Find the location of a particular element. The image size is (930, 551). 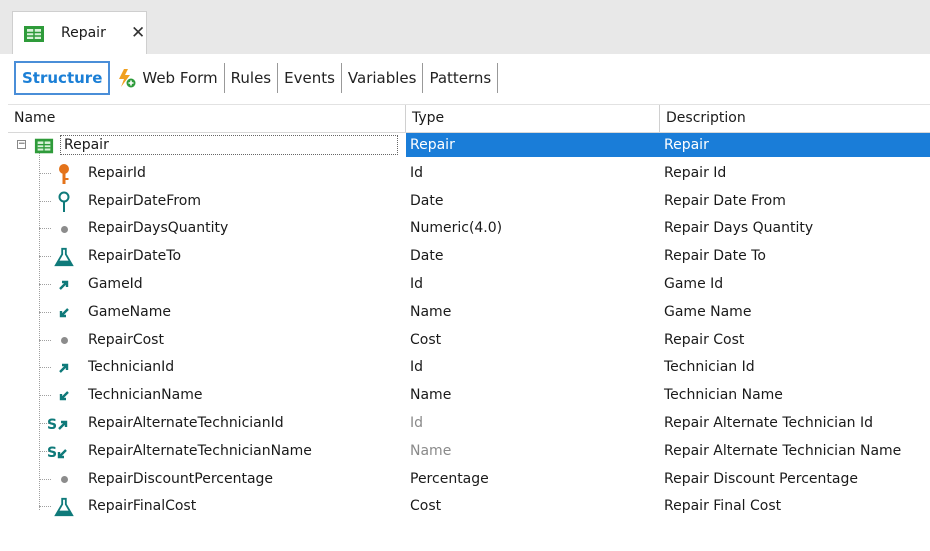

candidate-key-icon is located at coordinates (64, 201).